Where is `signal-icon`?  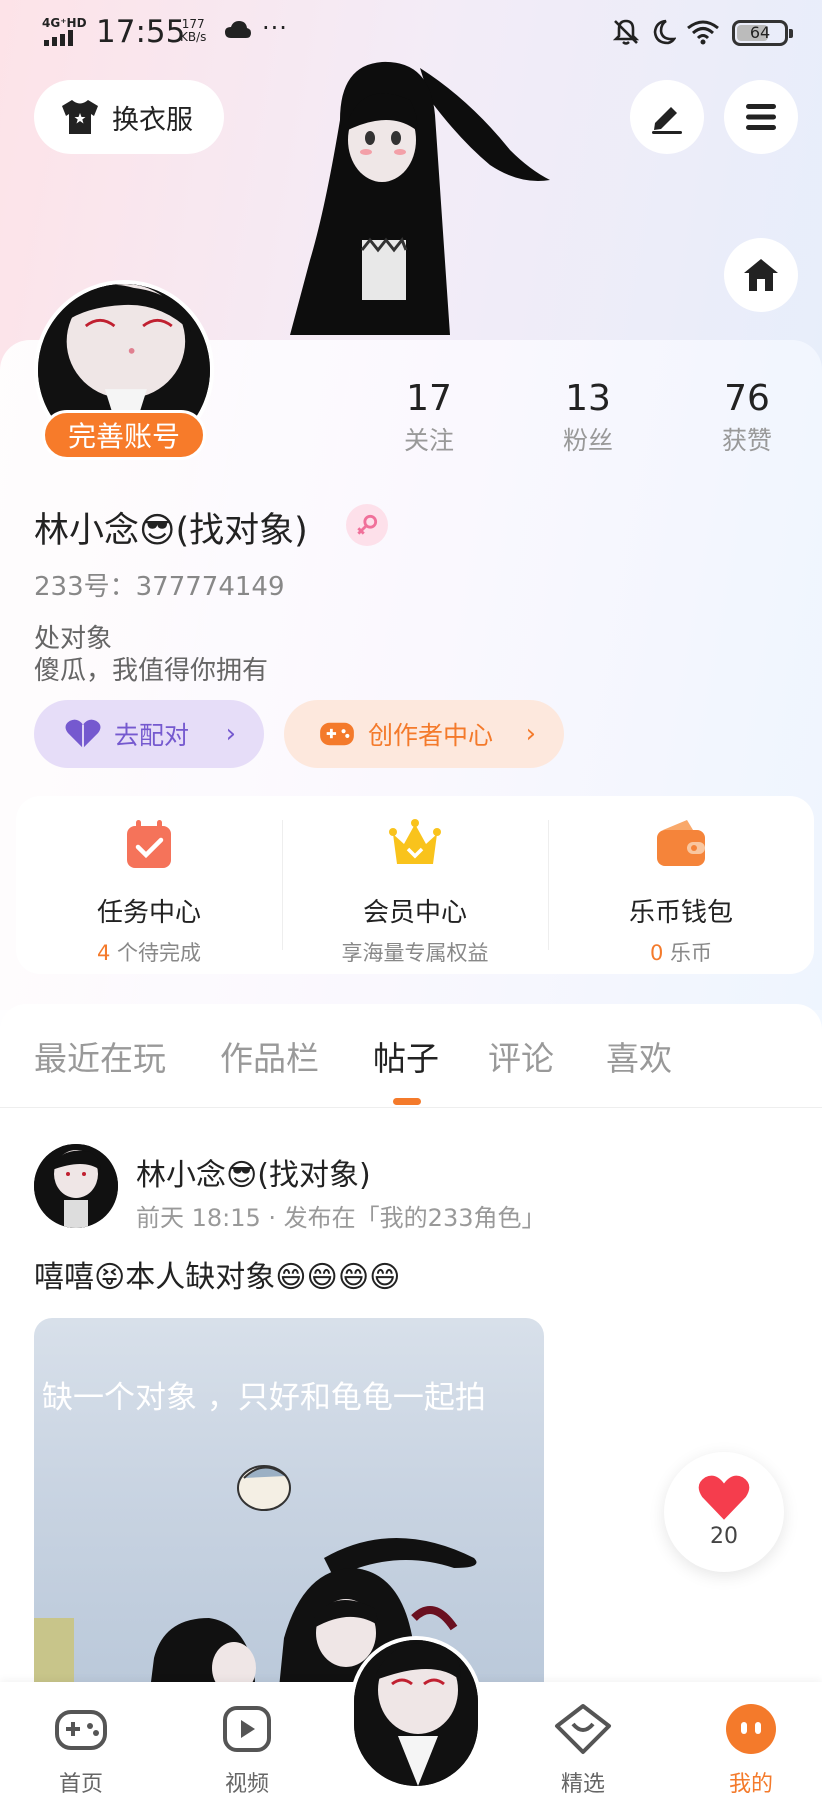
signal-icon is located at coordinates (58, 38).